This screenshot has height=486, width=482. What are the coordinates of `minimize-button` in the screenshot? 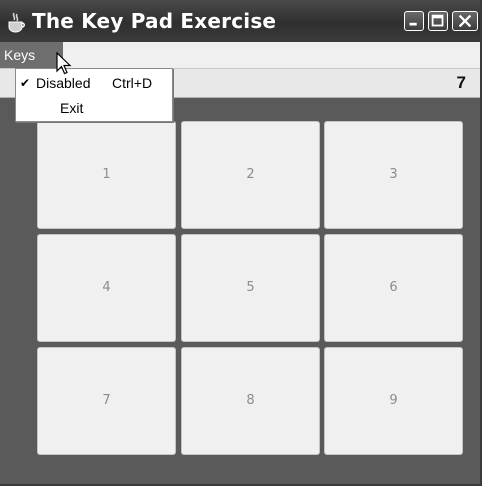 It's located at (414, 21).